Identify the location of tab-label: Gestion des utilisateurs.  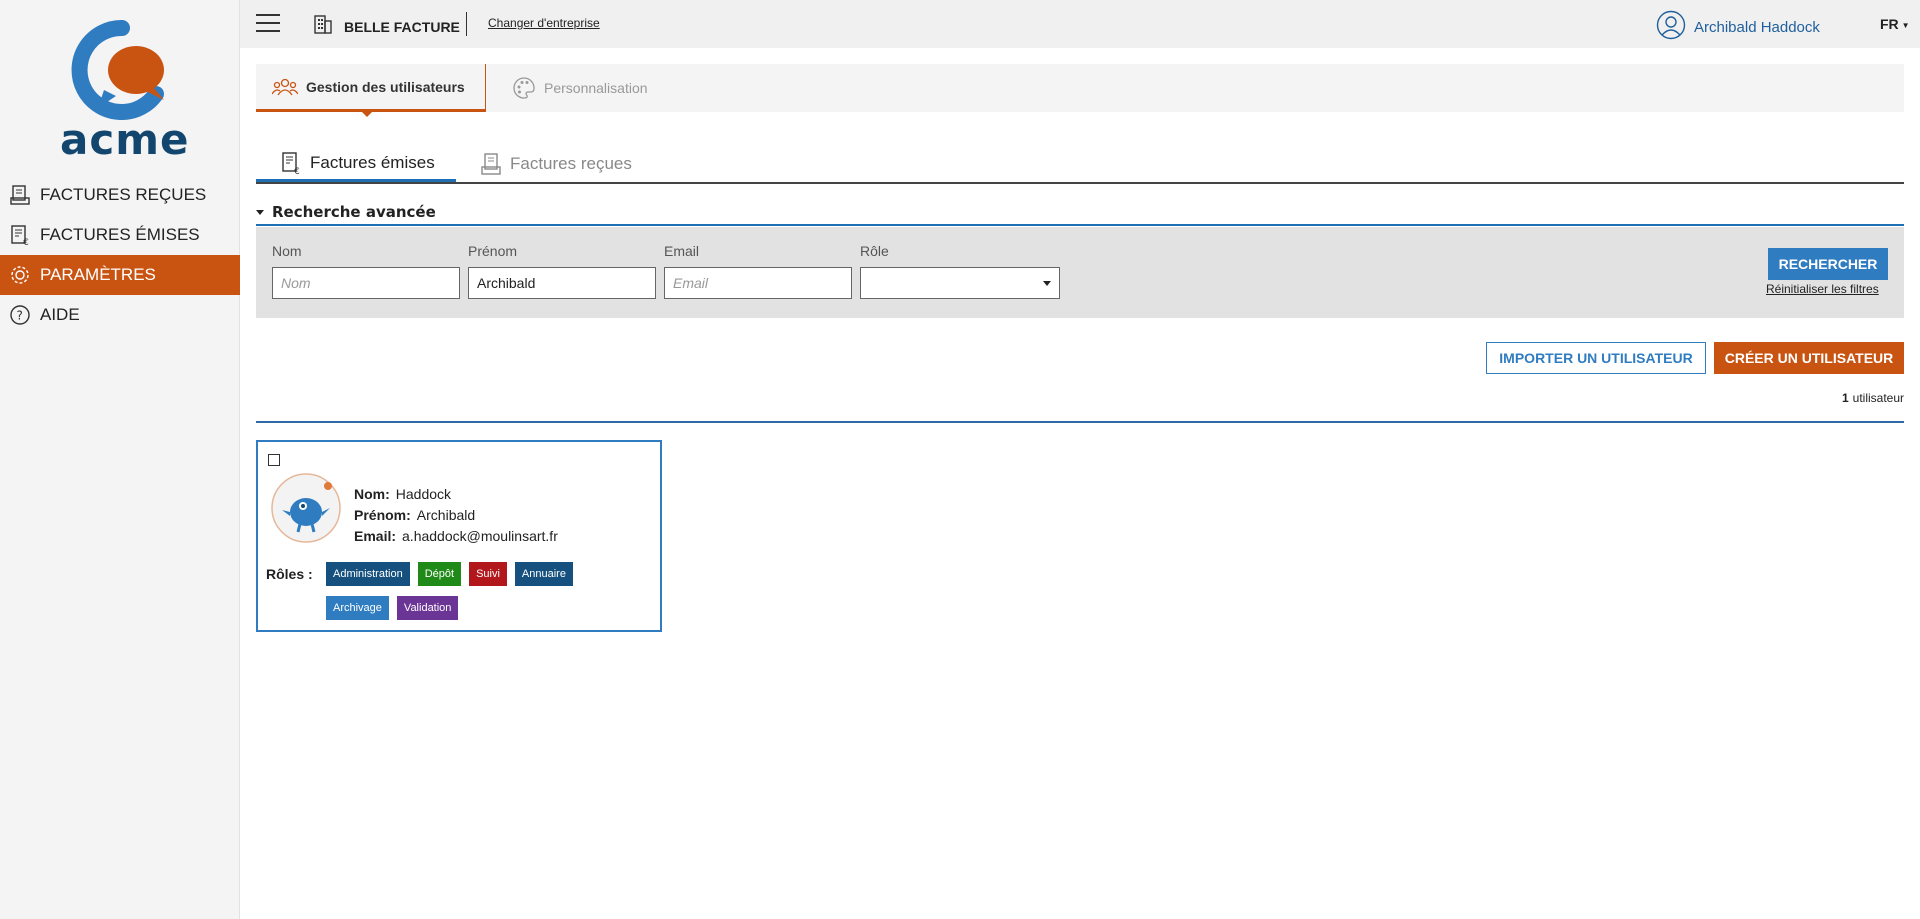
(385, 86).